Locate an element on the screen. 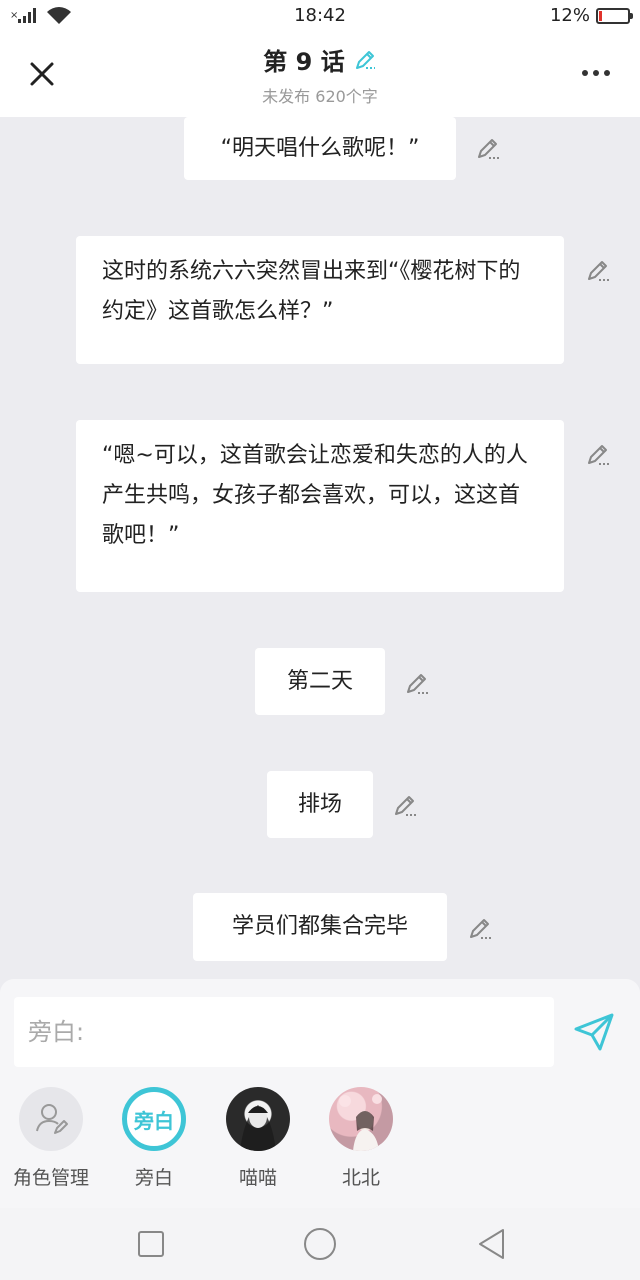  message-bubble: 排场 is located at coordinates (320, 804).